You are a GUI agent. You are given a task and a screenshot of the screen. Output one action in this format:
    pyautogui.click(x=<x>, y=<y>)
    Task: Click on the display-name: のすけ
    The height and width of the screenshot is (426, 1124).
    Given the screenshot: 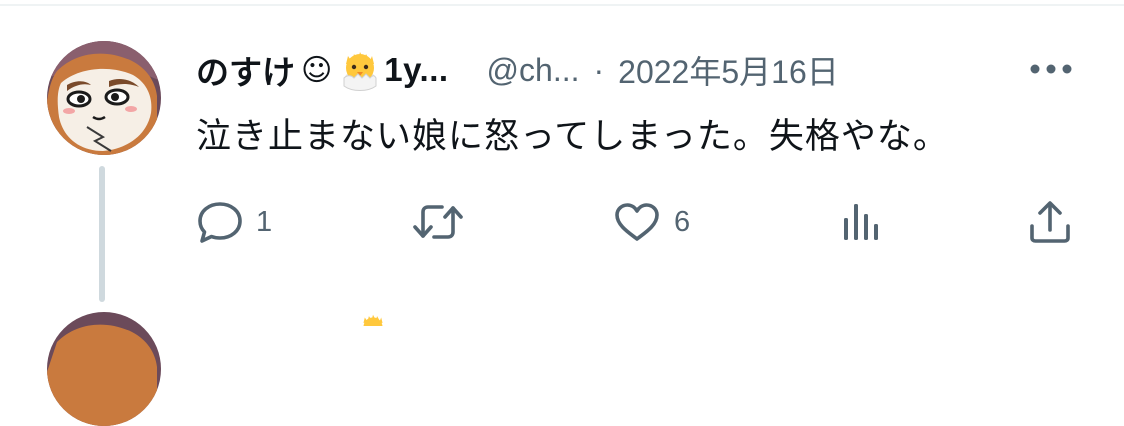 What is the action you would take?
    pyautogui.click(x=245, y=70)
    